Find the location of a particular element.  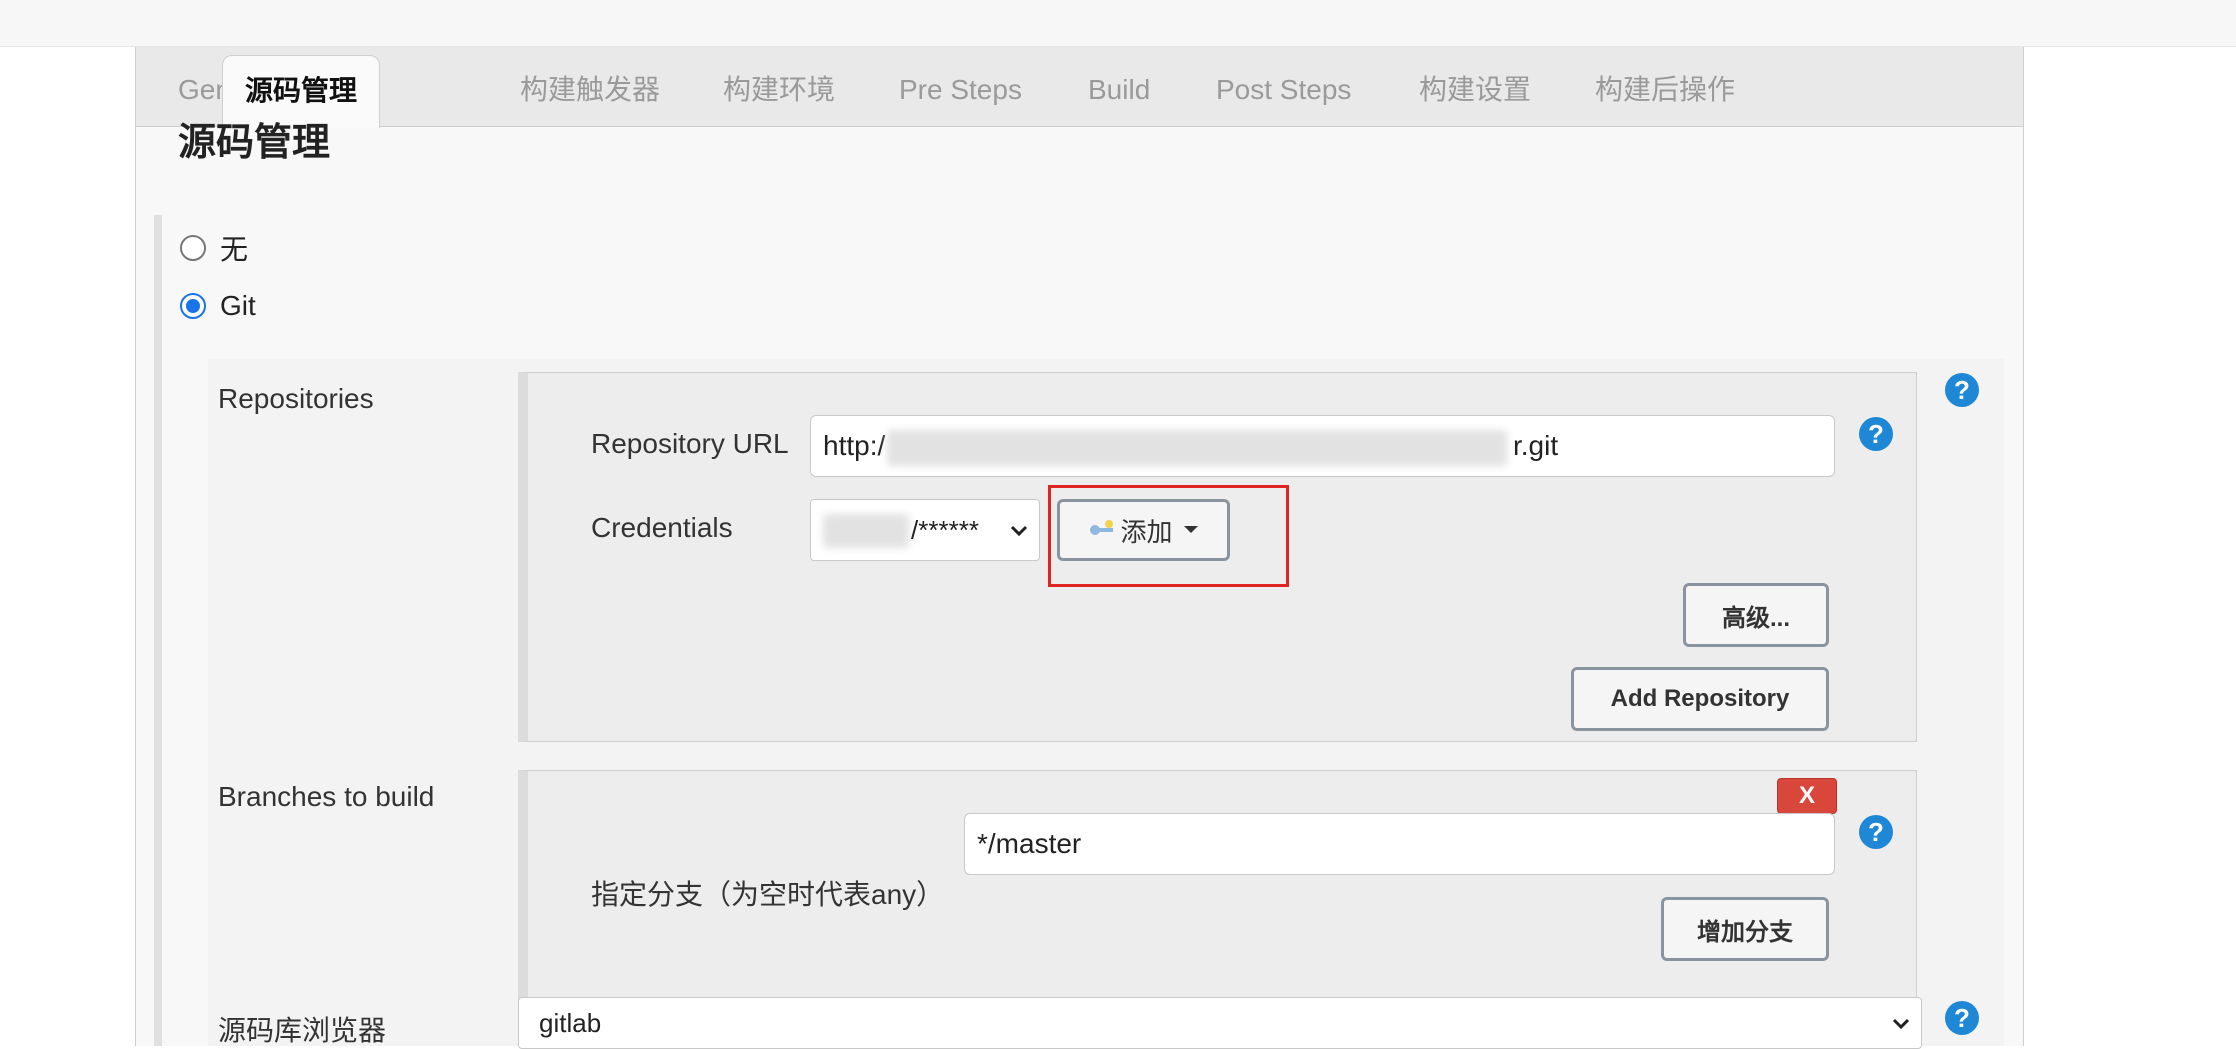

branches-label: Branches to build is located at coordinates (326, 796).